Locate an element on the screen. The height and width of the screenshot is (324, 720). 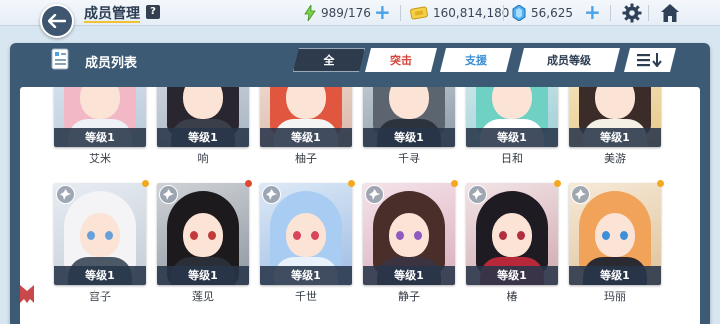
member-name: 莲见 is located at coordinates (203, 296).